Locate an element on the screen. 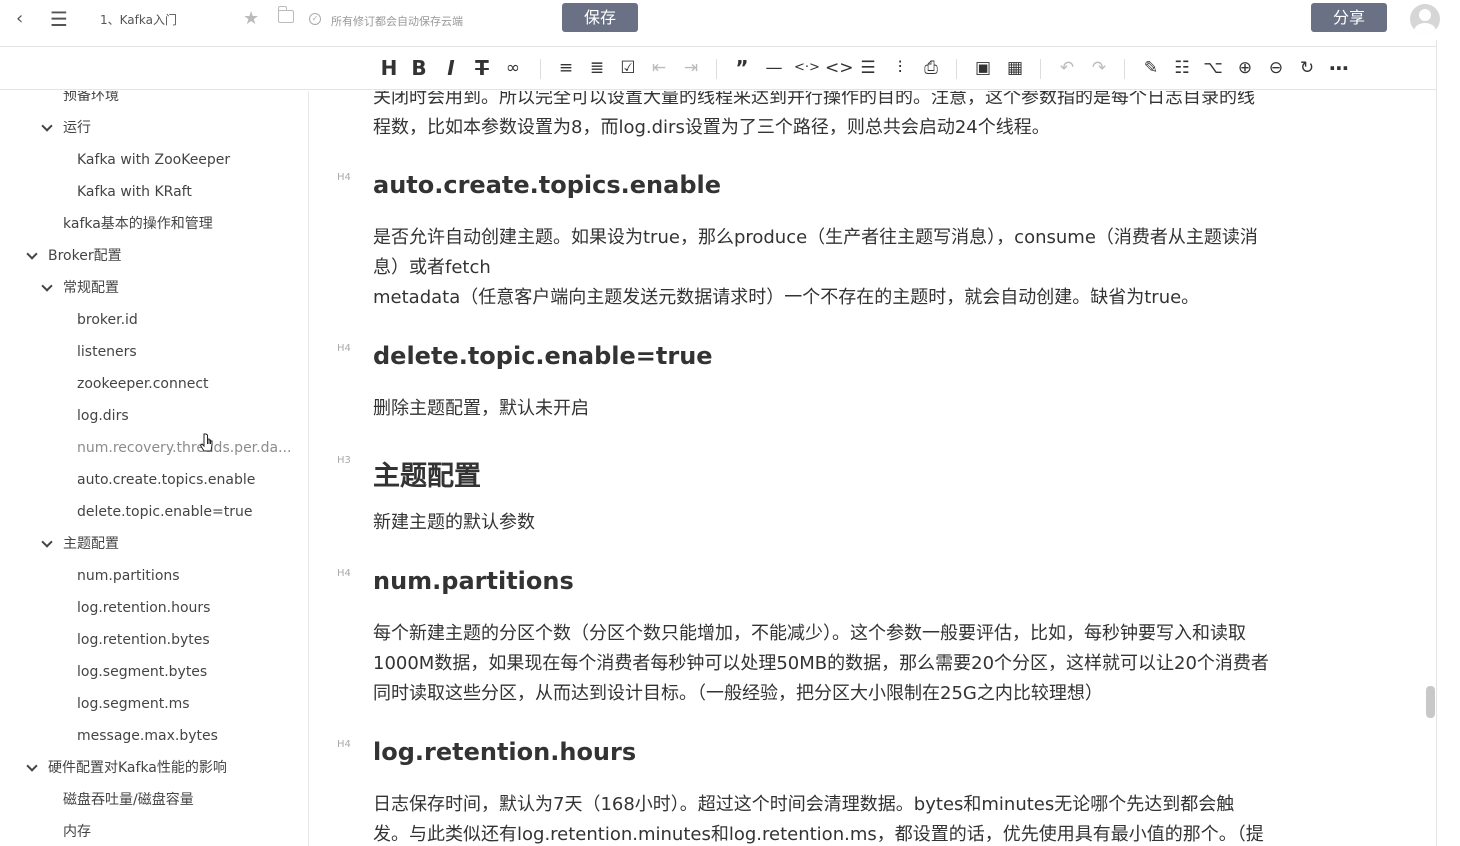 The width and height of the screenshot is (1460, 846). outline-item: auto.create.topics.enable is located at coordinates (166, 480).